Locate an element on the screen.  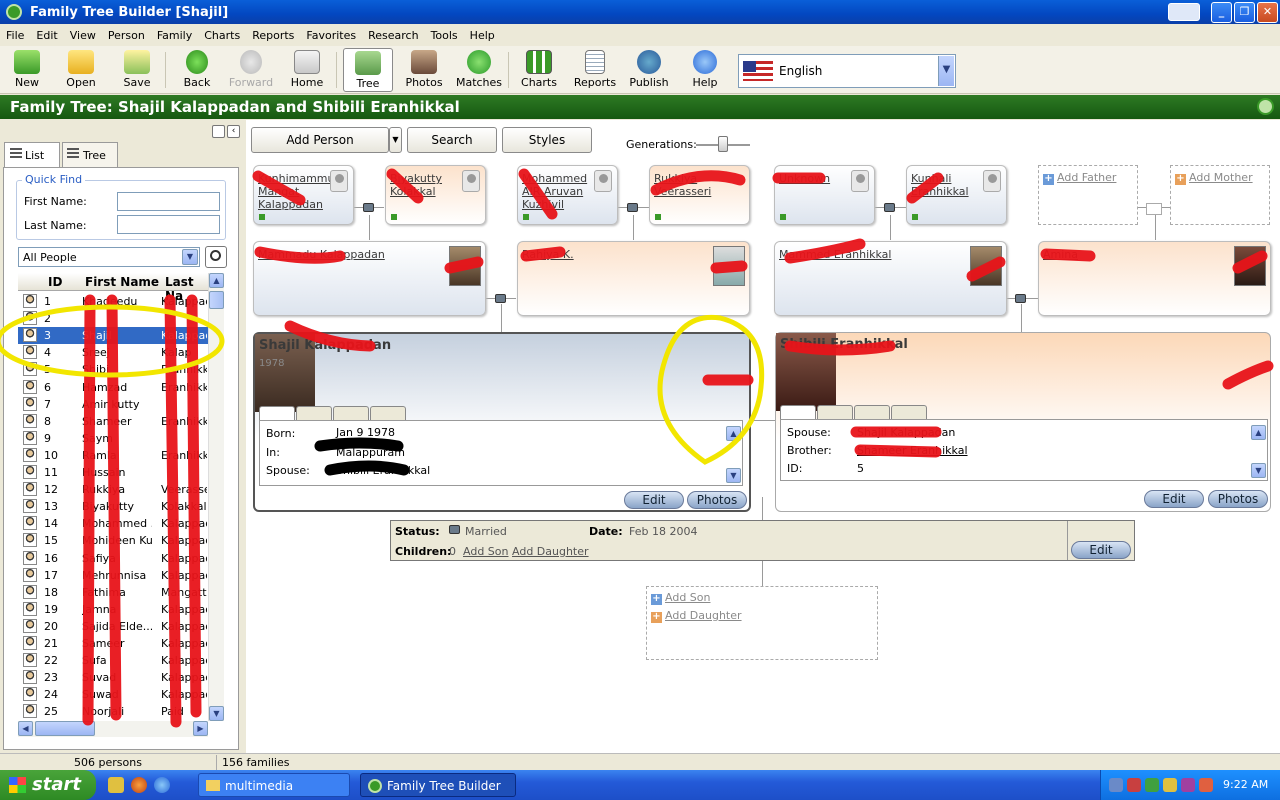
language-select: English ▼ is located at coordinates (847, 71).